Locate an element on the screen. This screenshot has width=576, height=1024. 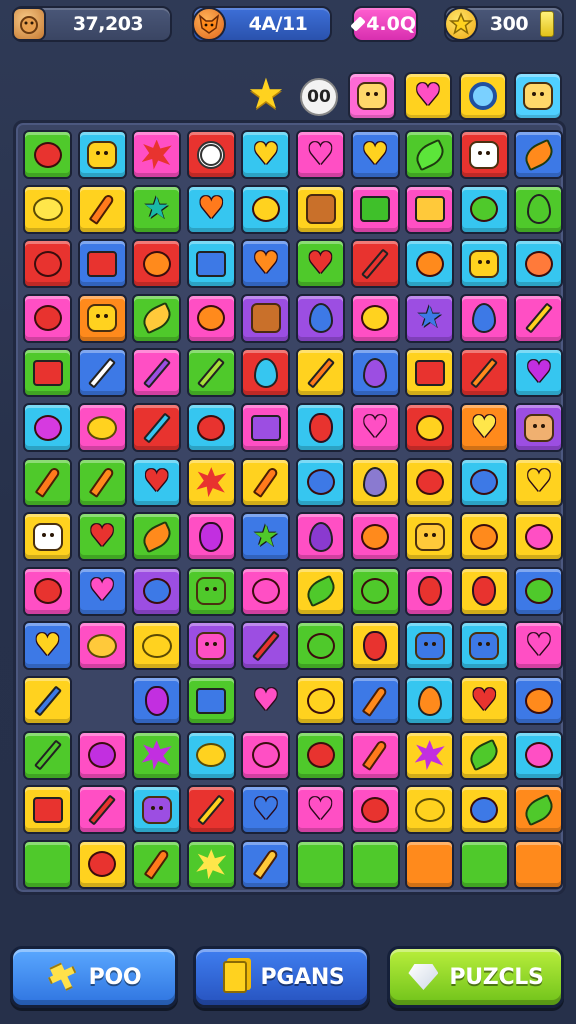
pgans-button: PGANS is located at coordinates (281, 977).